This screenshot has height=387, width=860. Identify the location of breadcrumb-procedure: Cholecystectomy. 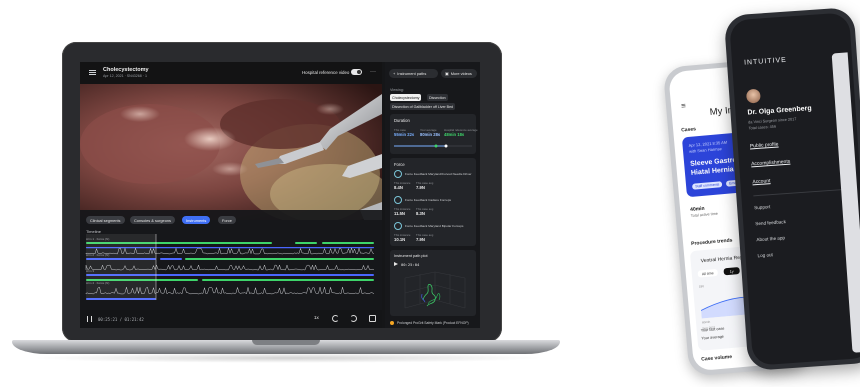
(406, 97).